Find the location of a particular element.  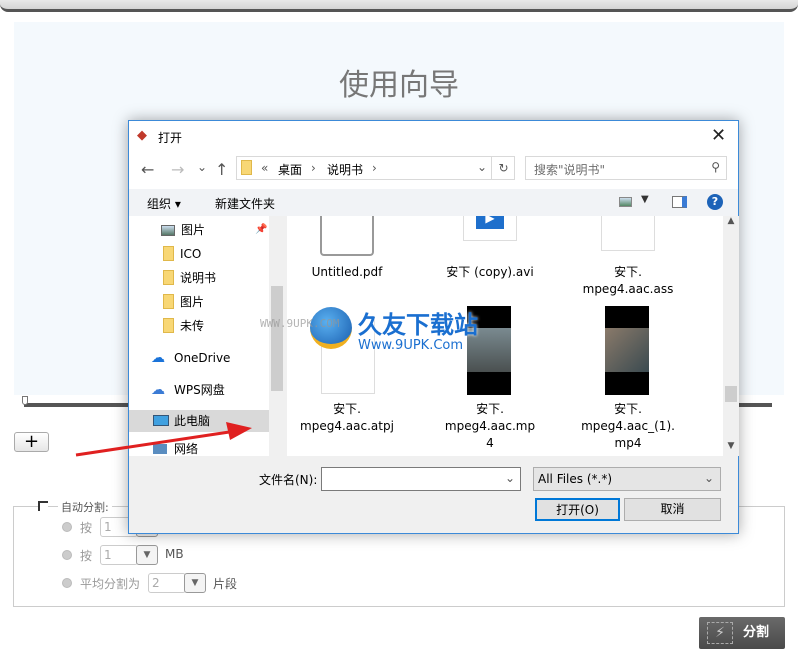

red-arrow-annotation is located at coordinates (163, 439).